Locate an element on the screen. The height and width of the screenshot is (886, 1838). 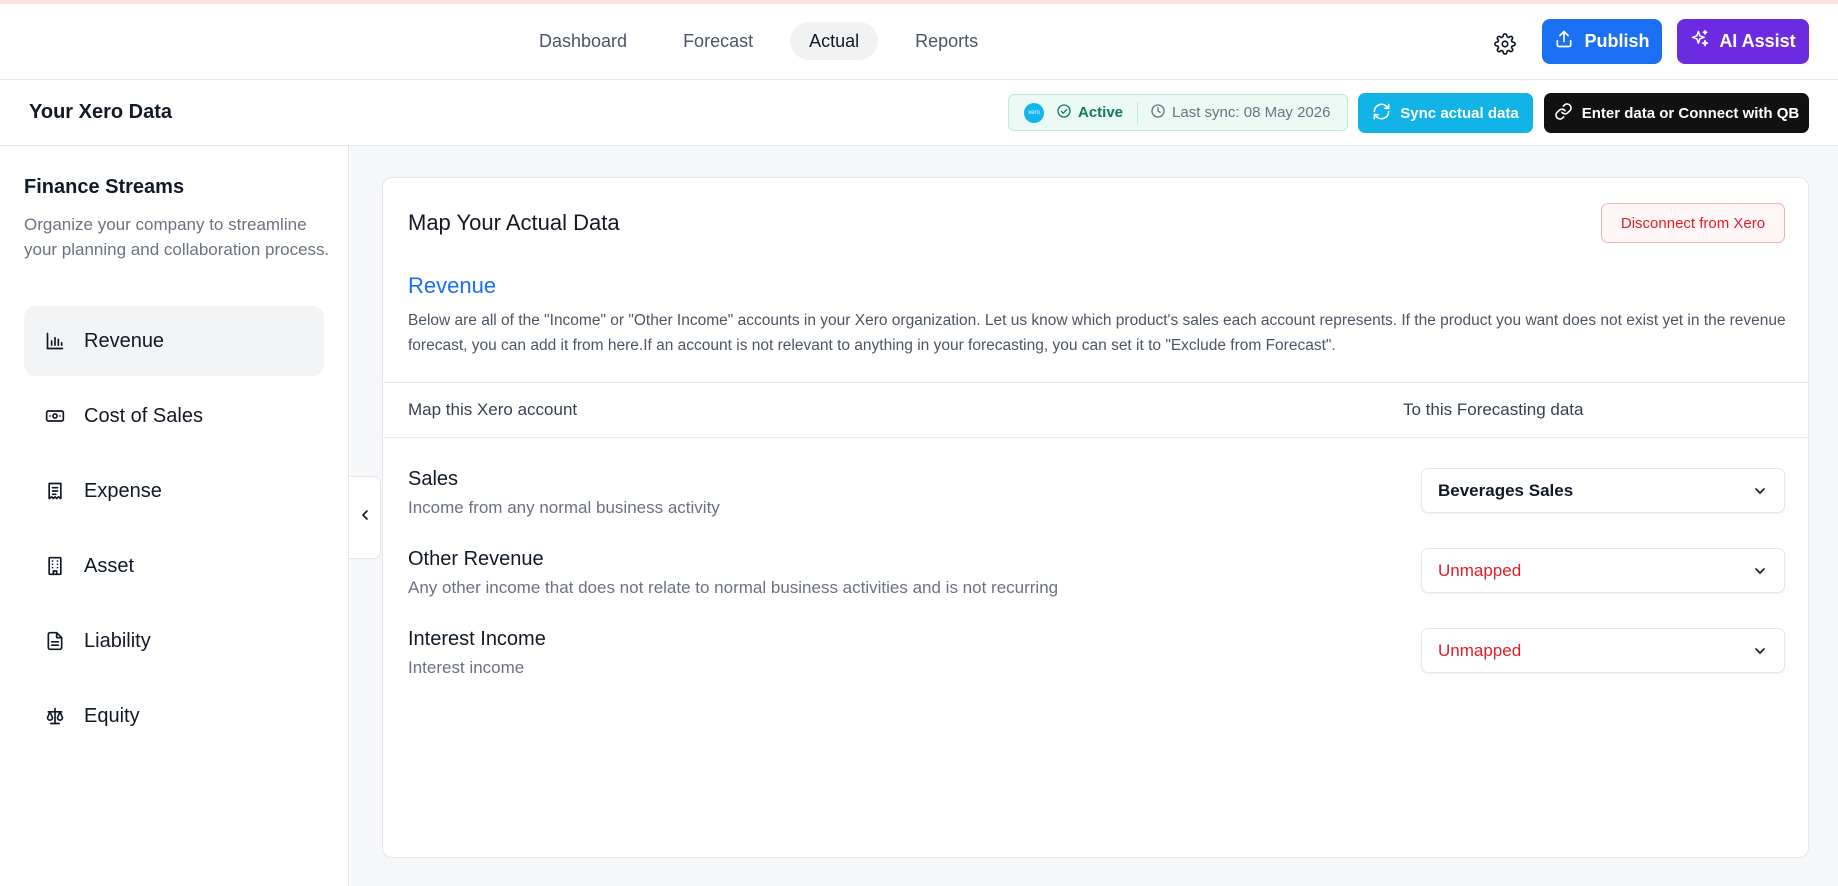
status-text: Active is located at coordinates (1101, 112).